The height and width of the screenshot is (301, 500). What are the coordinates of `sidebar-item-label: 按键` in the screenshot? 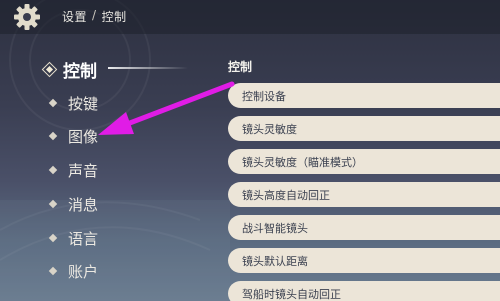 It's located at (83, 103).